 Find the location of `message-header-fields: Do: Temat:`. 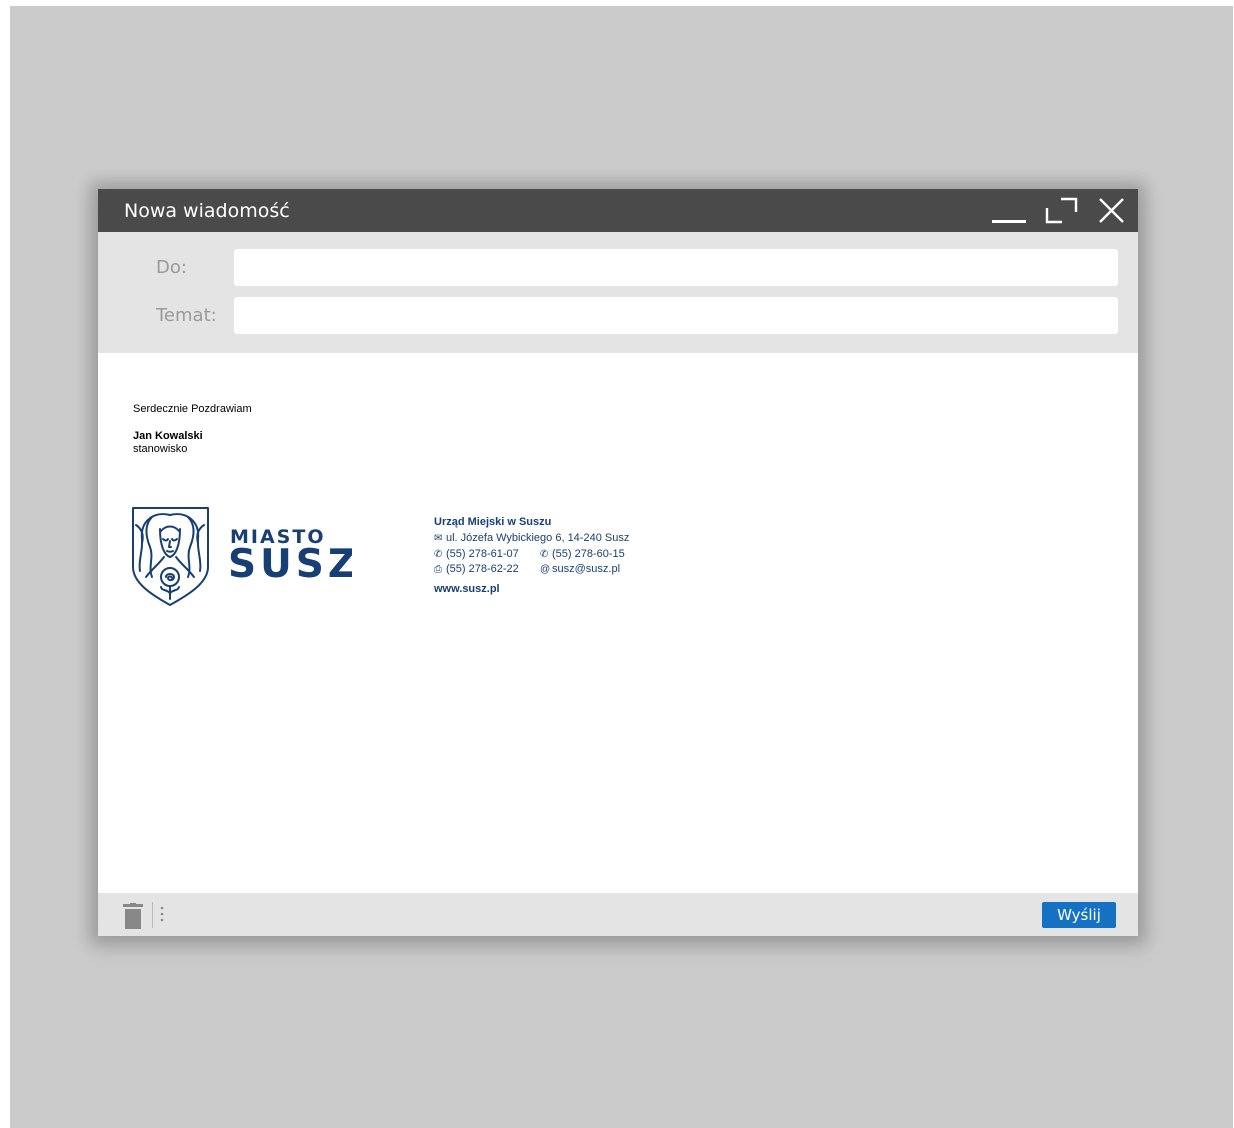

message-header-fields: Do: Temat: is located at coordinates (618, 292).